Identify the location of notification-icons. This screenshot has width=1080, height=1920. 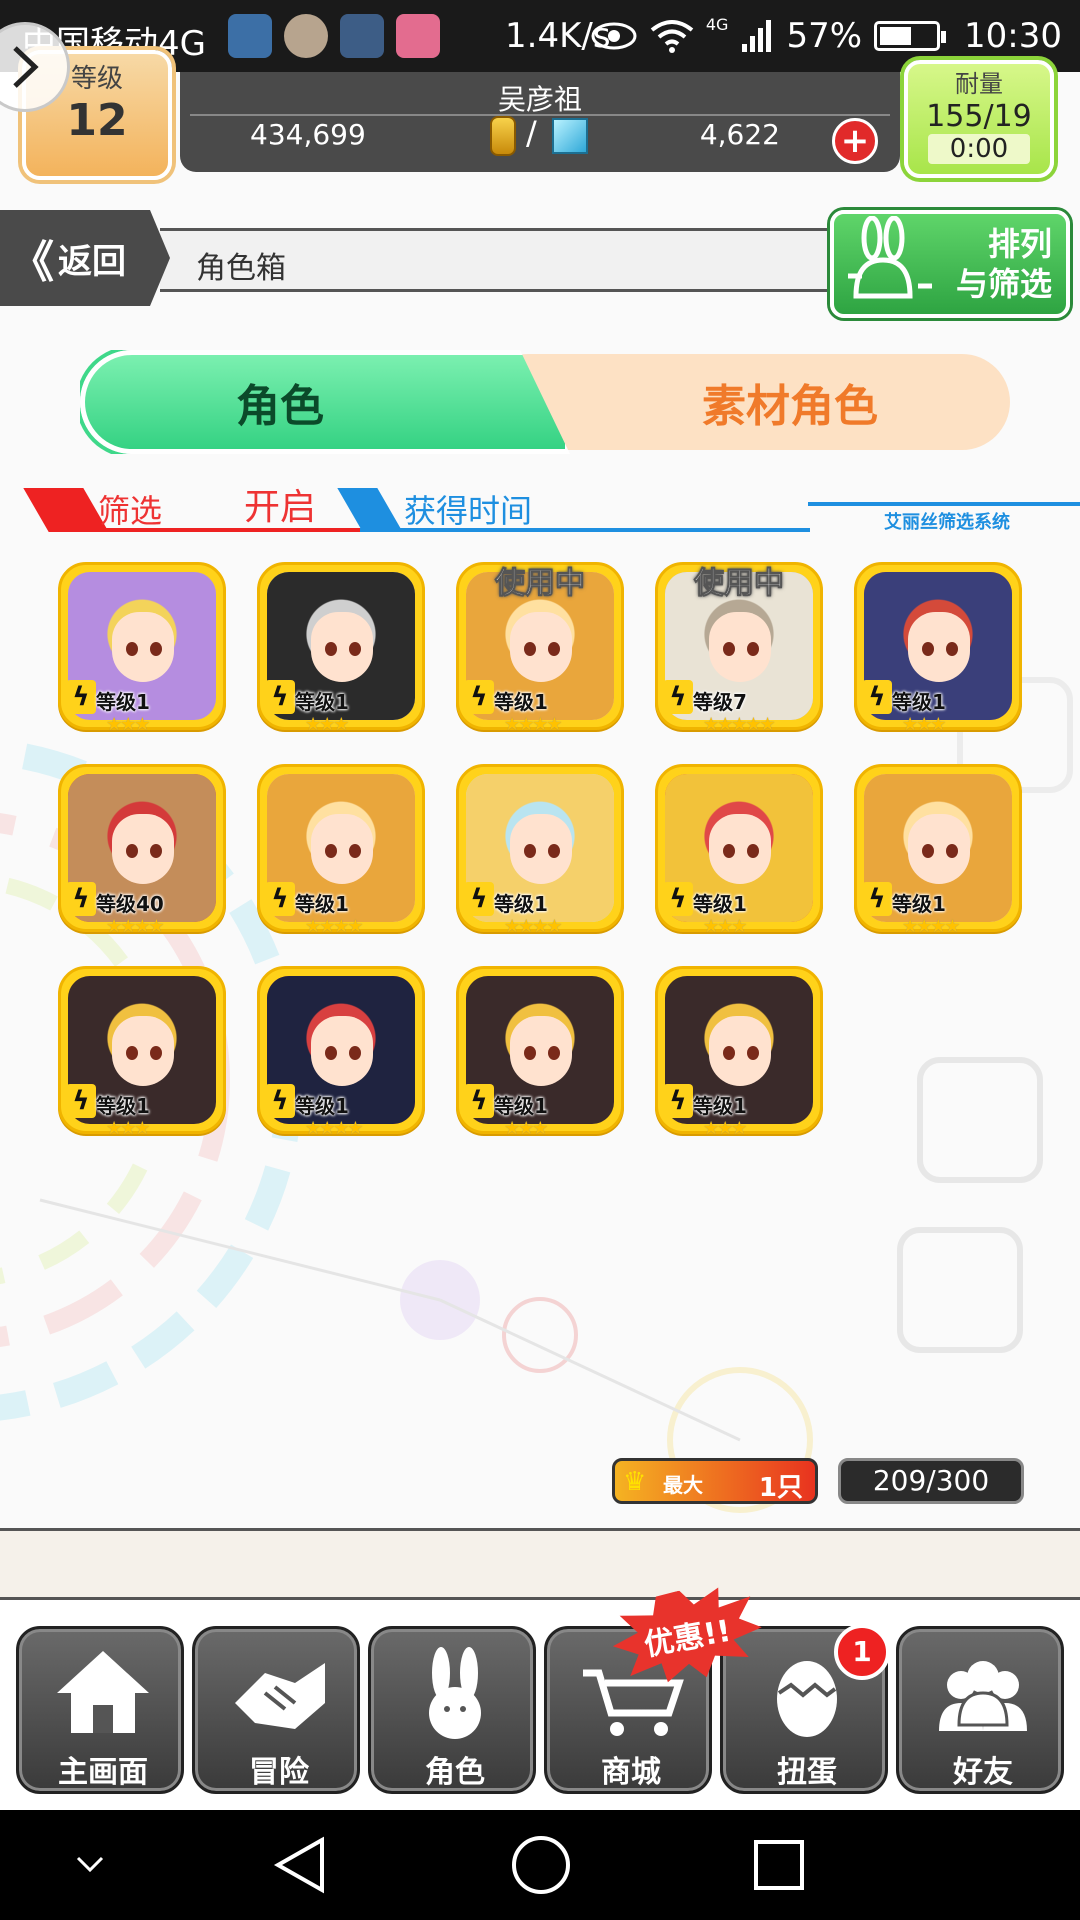
(334, 36).